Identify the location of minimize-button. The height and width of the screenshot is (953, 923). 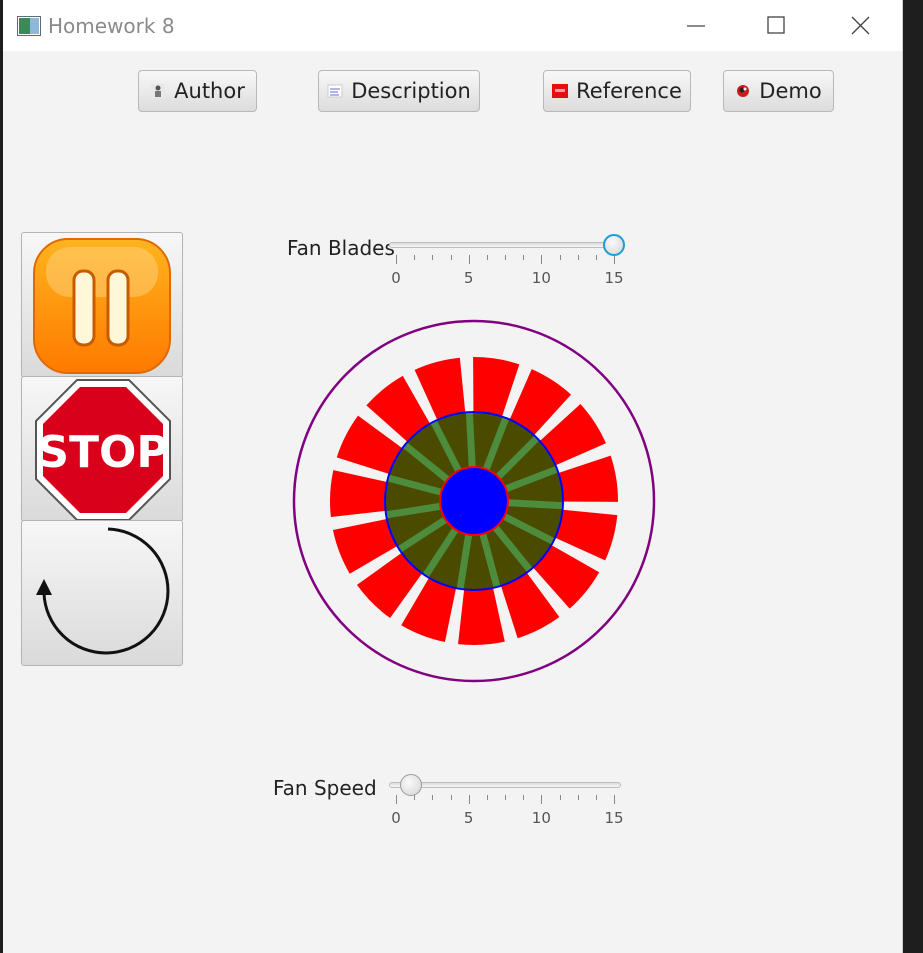
(697, 26).